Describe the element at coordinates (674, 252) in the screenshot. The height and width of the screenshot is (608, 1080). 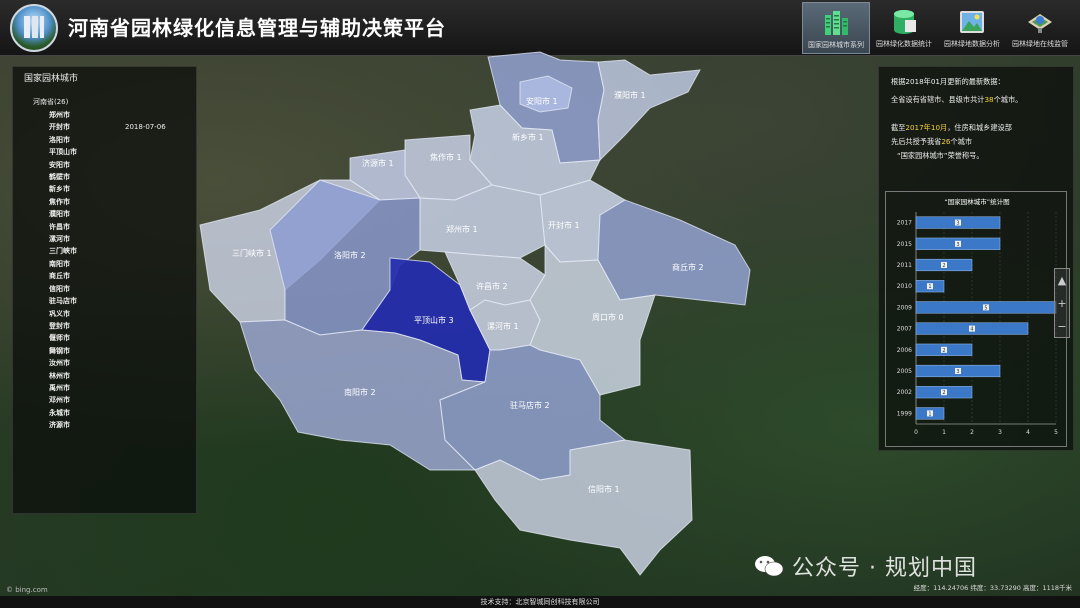
I see `region-shangqiu` at that location.